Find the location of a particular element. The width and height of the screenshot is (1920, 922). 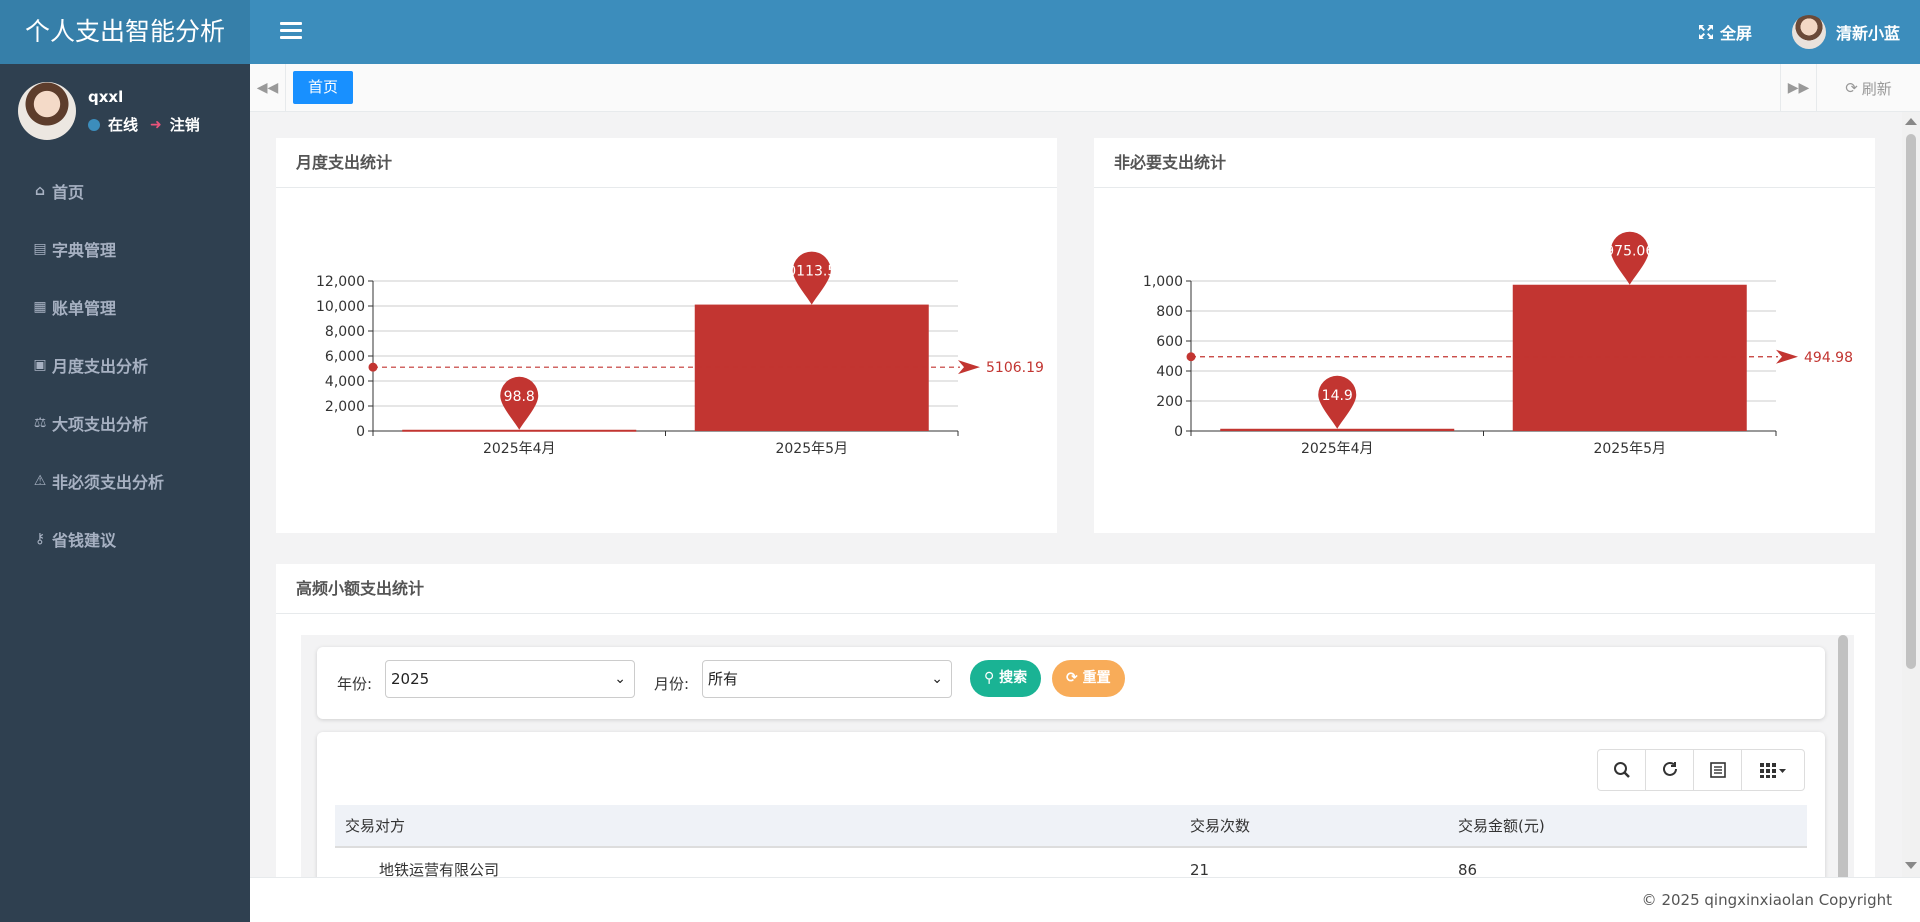

search-icon is located at coordinates (1621, 770).